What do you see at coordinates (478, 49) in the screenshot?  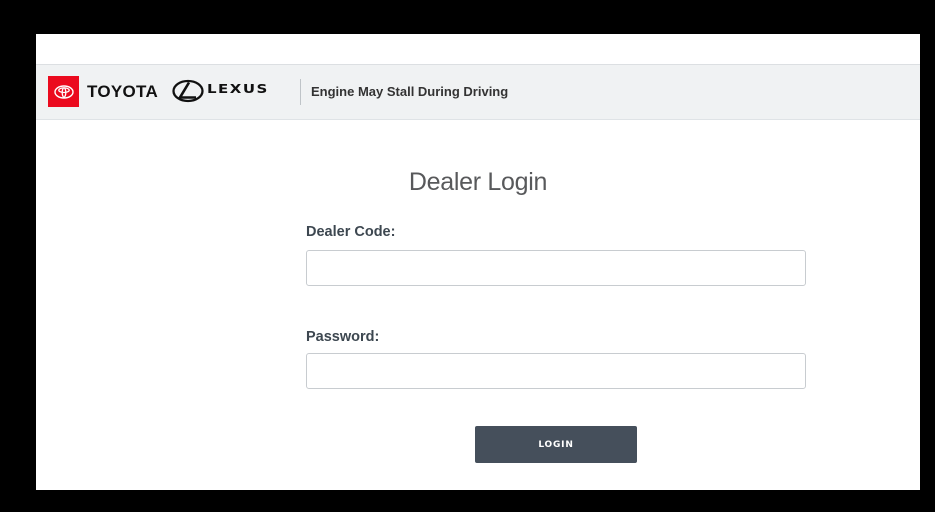 I see `top-strip` at bounding box center [478, 49].